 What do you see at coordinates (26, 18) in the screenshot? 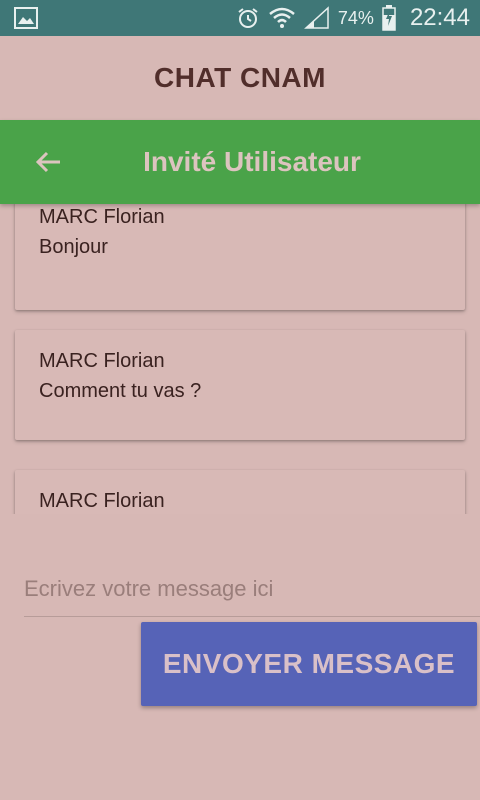
I see `gallery-icon` at bounding box center [26, 18].